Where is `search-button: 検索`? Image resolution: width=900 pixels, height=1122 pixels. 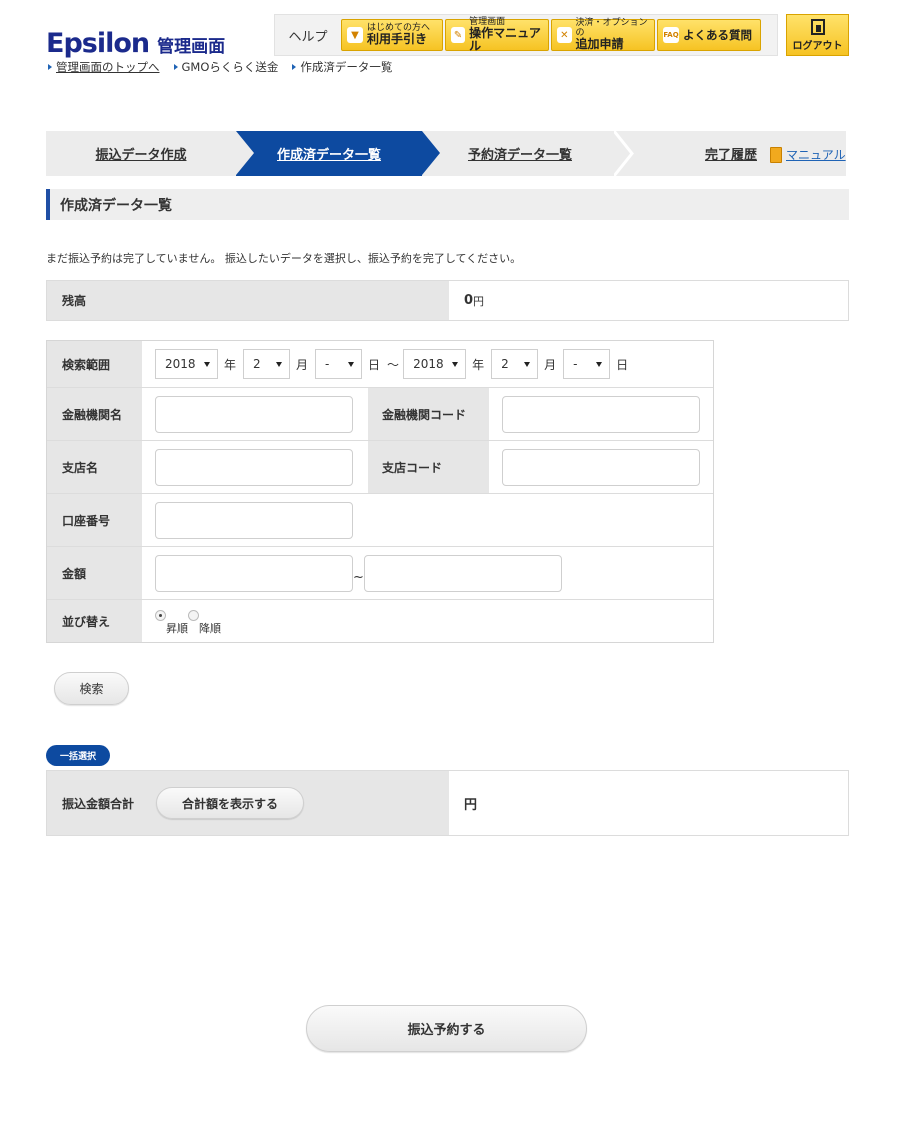
search-button: 検索 is located at coordinates (91, 688).